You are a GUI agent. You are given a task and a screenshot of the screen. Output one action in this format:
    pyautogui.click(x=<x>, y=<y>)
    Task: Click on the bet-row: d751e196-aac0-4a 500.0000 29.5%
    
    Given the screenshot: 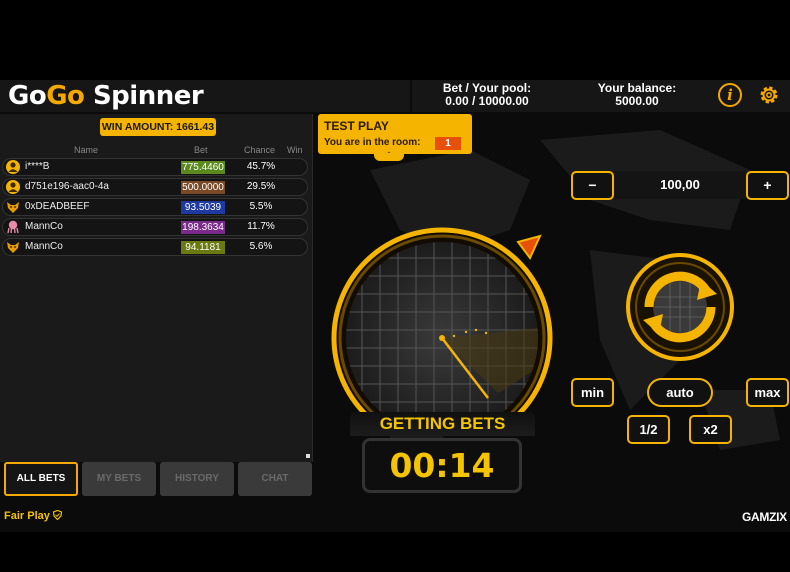 What is the action you would take?
    pyautogui.click(x=155, y=187)
    